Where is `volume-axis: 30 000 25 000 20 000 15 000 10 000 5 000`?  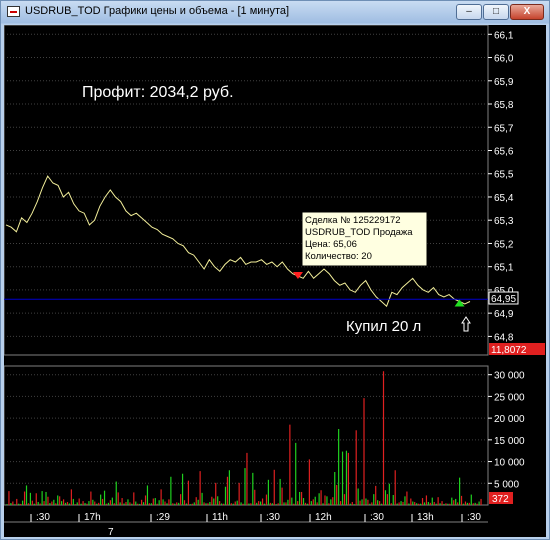
volume-axis: 30 000 25 000 20 000 15 000 10 000 5 000 is located at coordinates (506, 430).